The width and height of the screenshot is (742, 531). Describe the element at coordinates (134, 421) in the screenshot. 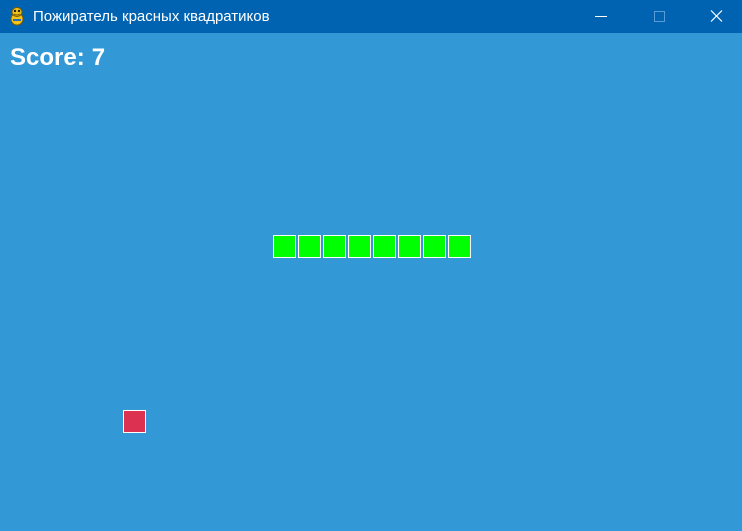

I see `red-square-food` at that location.